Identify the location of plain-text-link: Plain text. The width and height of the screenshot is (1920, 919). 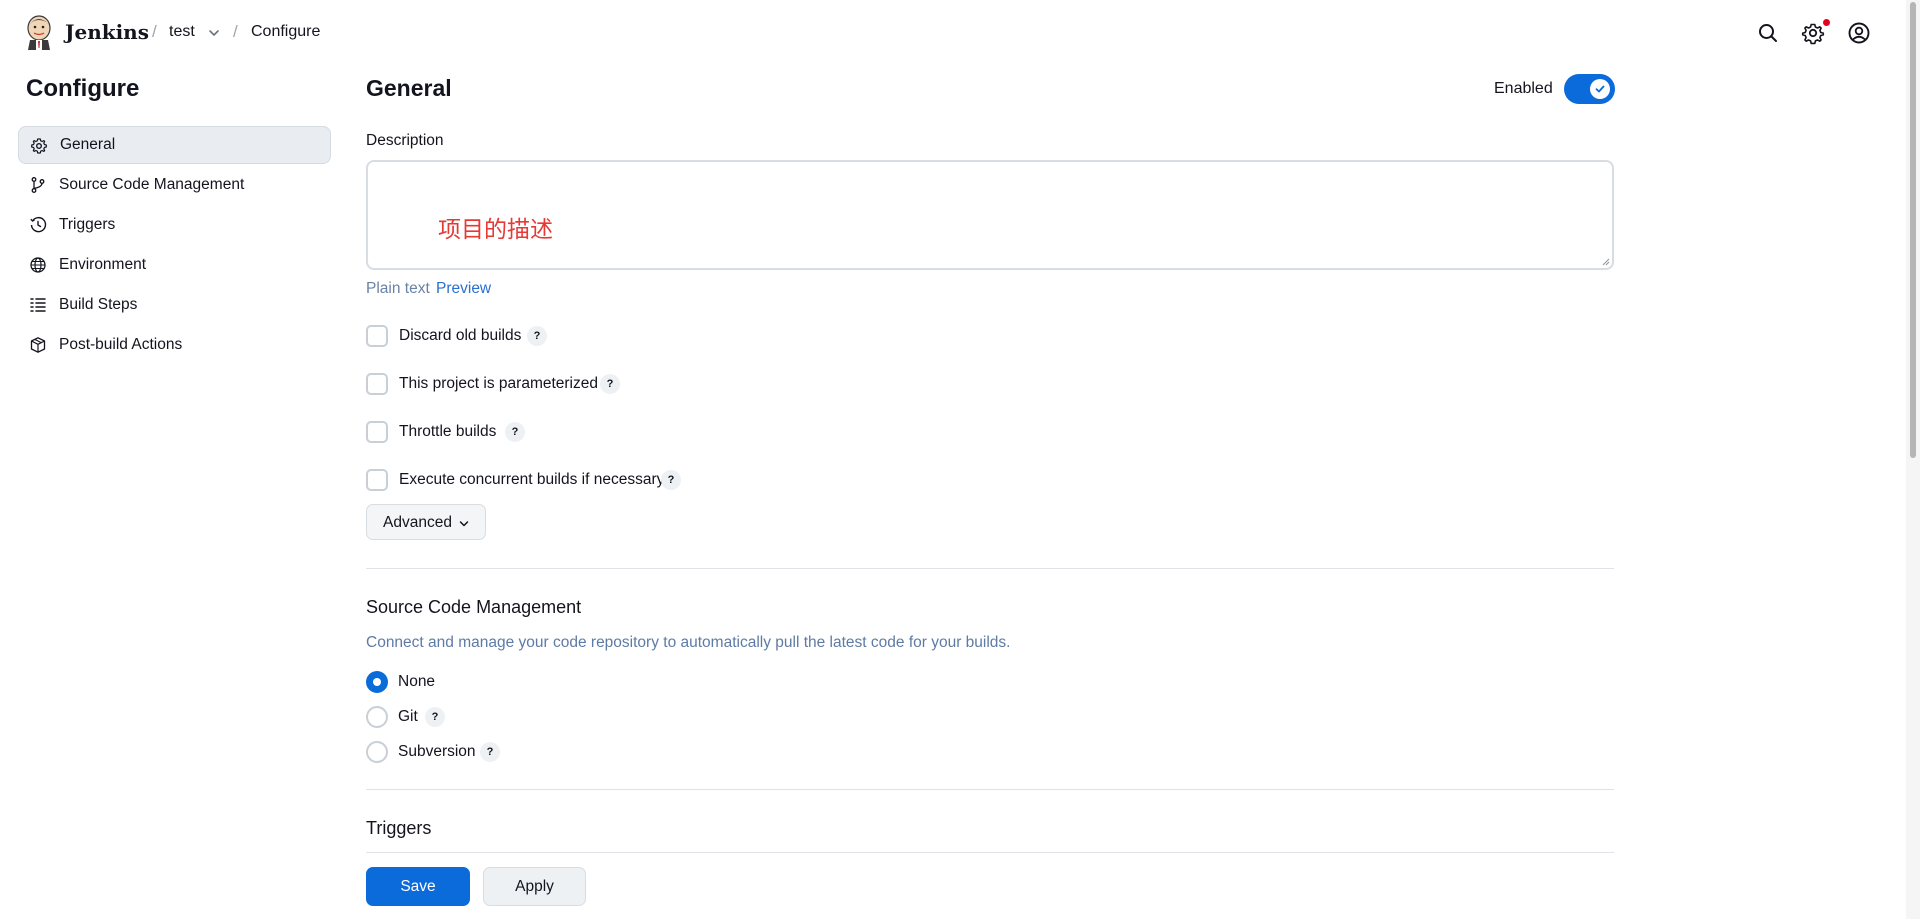
(398, 289).